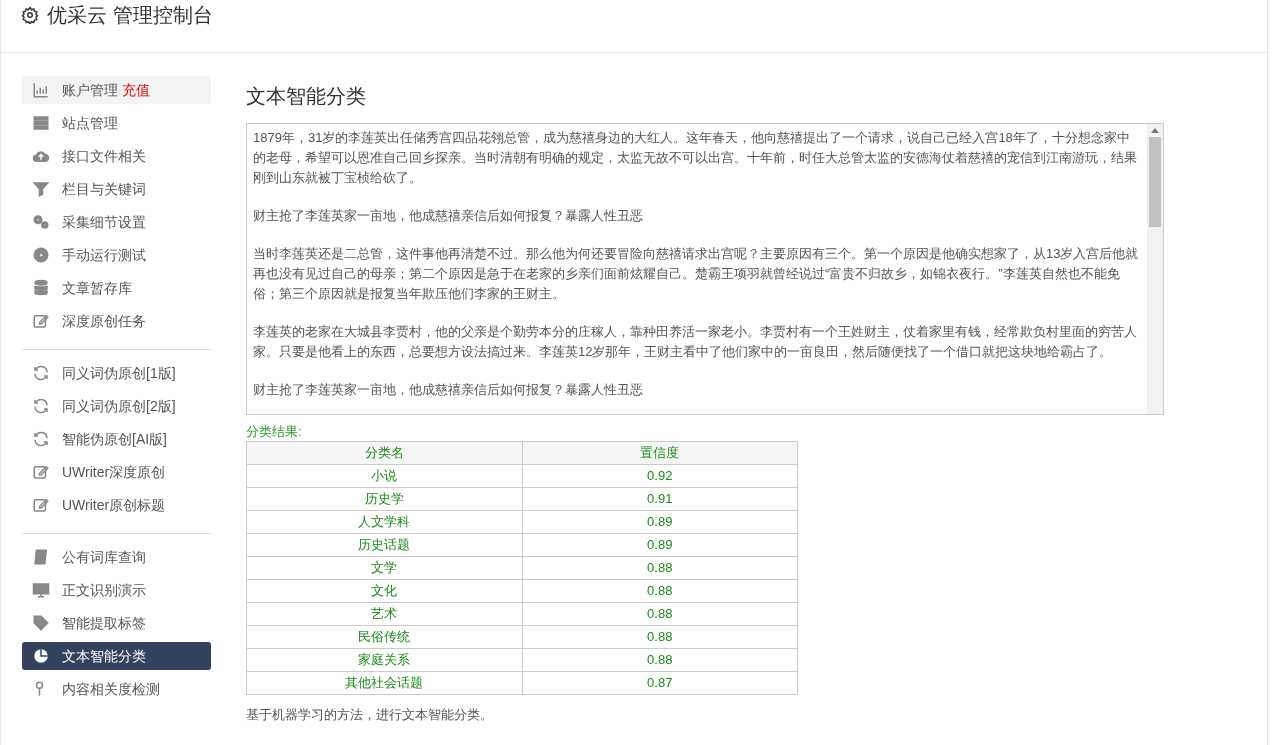 The image size is (1280, 745). What do you see at coordinates (41, 90) in the screenshot?
I see `bar-chart-icon` at bounding box center [41, 90].